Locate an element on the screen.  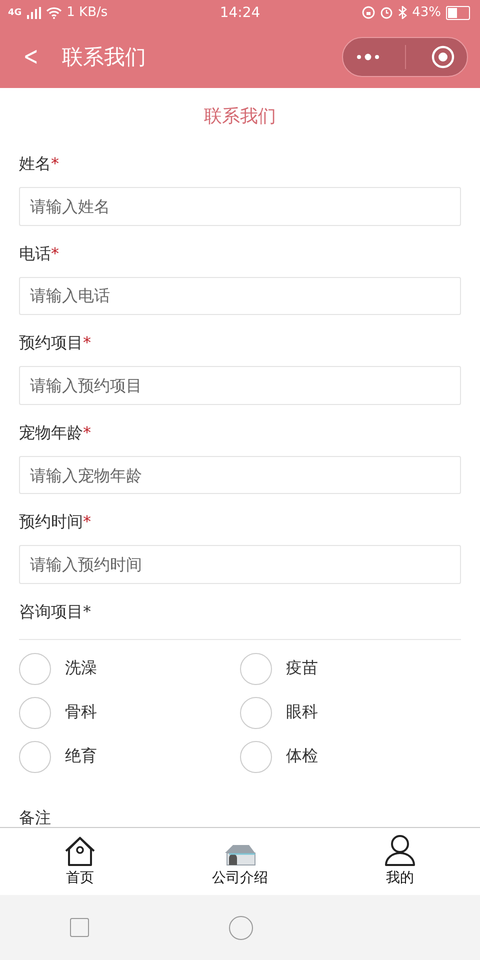
field-label: 预约时间* is located at coordinates (55, 523).